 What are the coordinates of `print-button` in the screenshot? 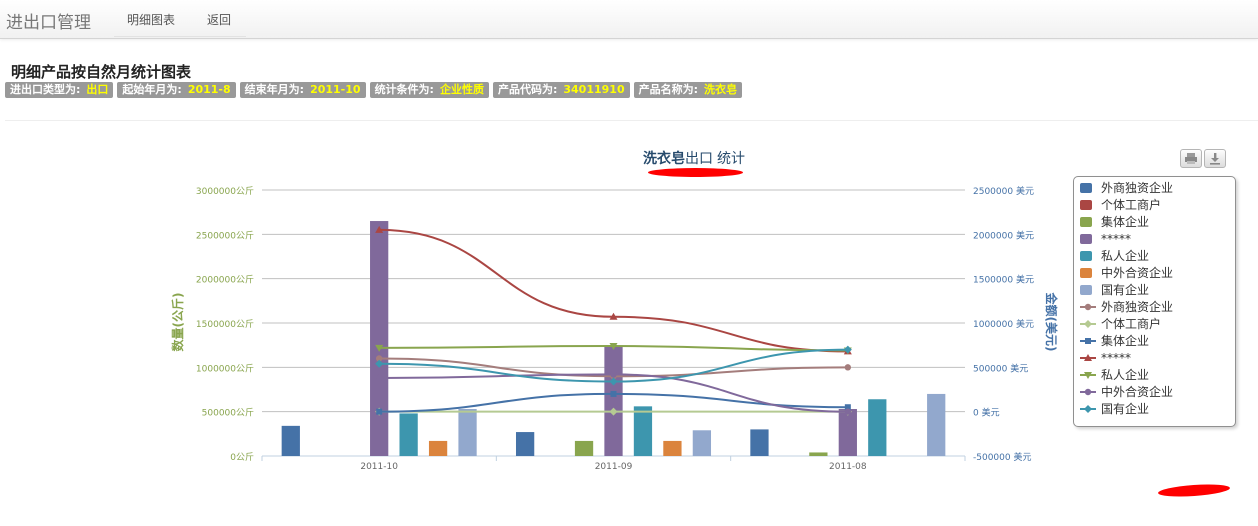 It's located at (1191, 158).